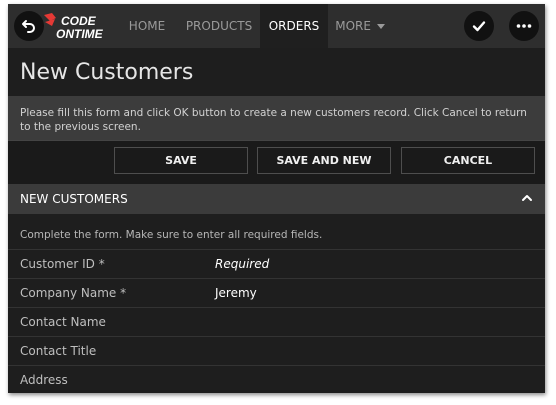  I want to click on chevron-up-icon, so click(527, 198).